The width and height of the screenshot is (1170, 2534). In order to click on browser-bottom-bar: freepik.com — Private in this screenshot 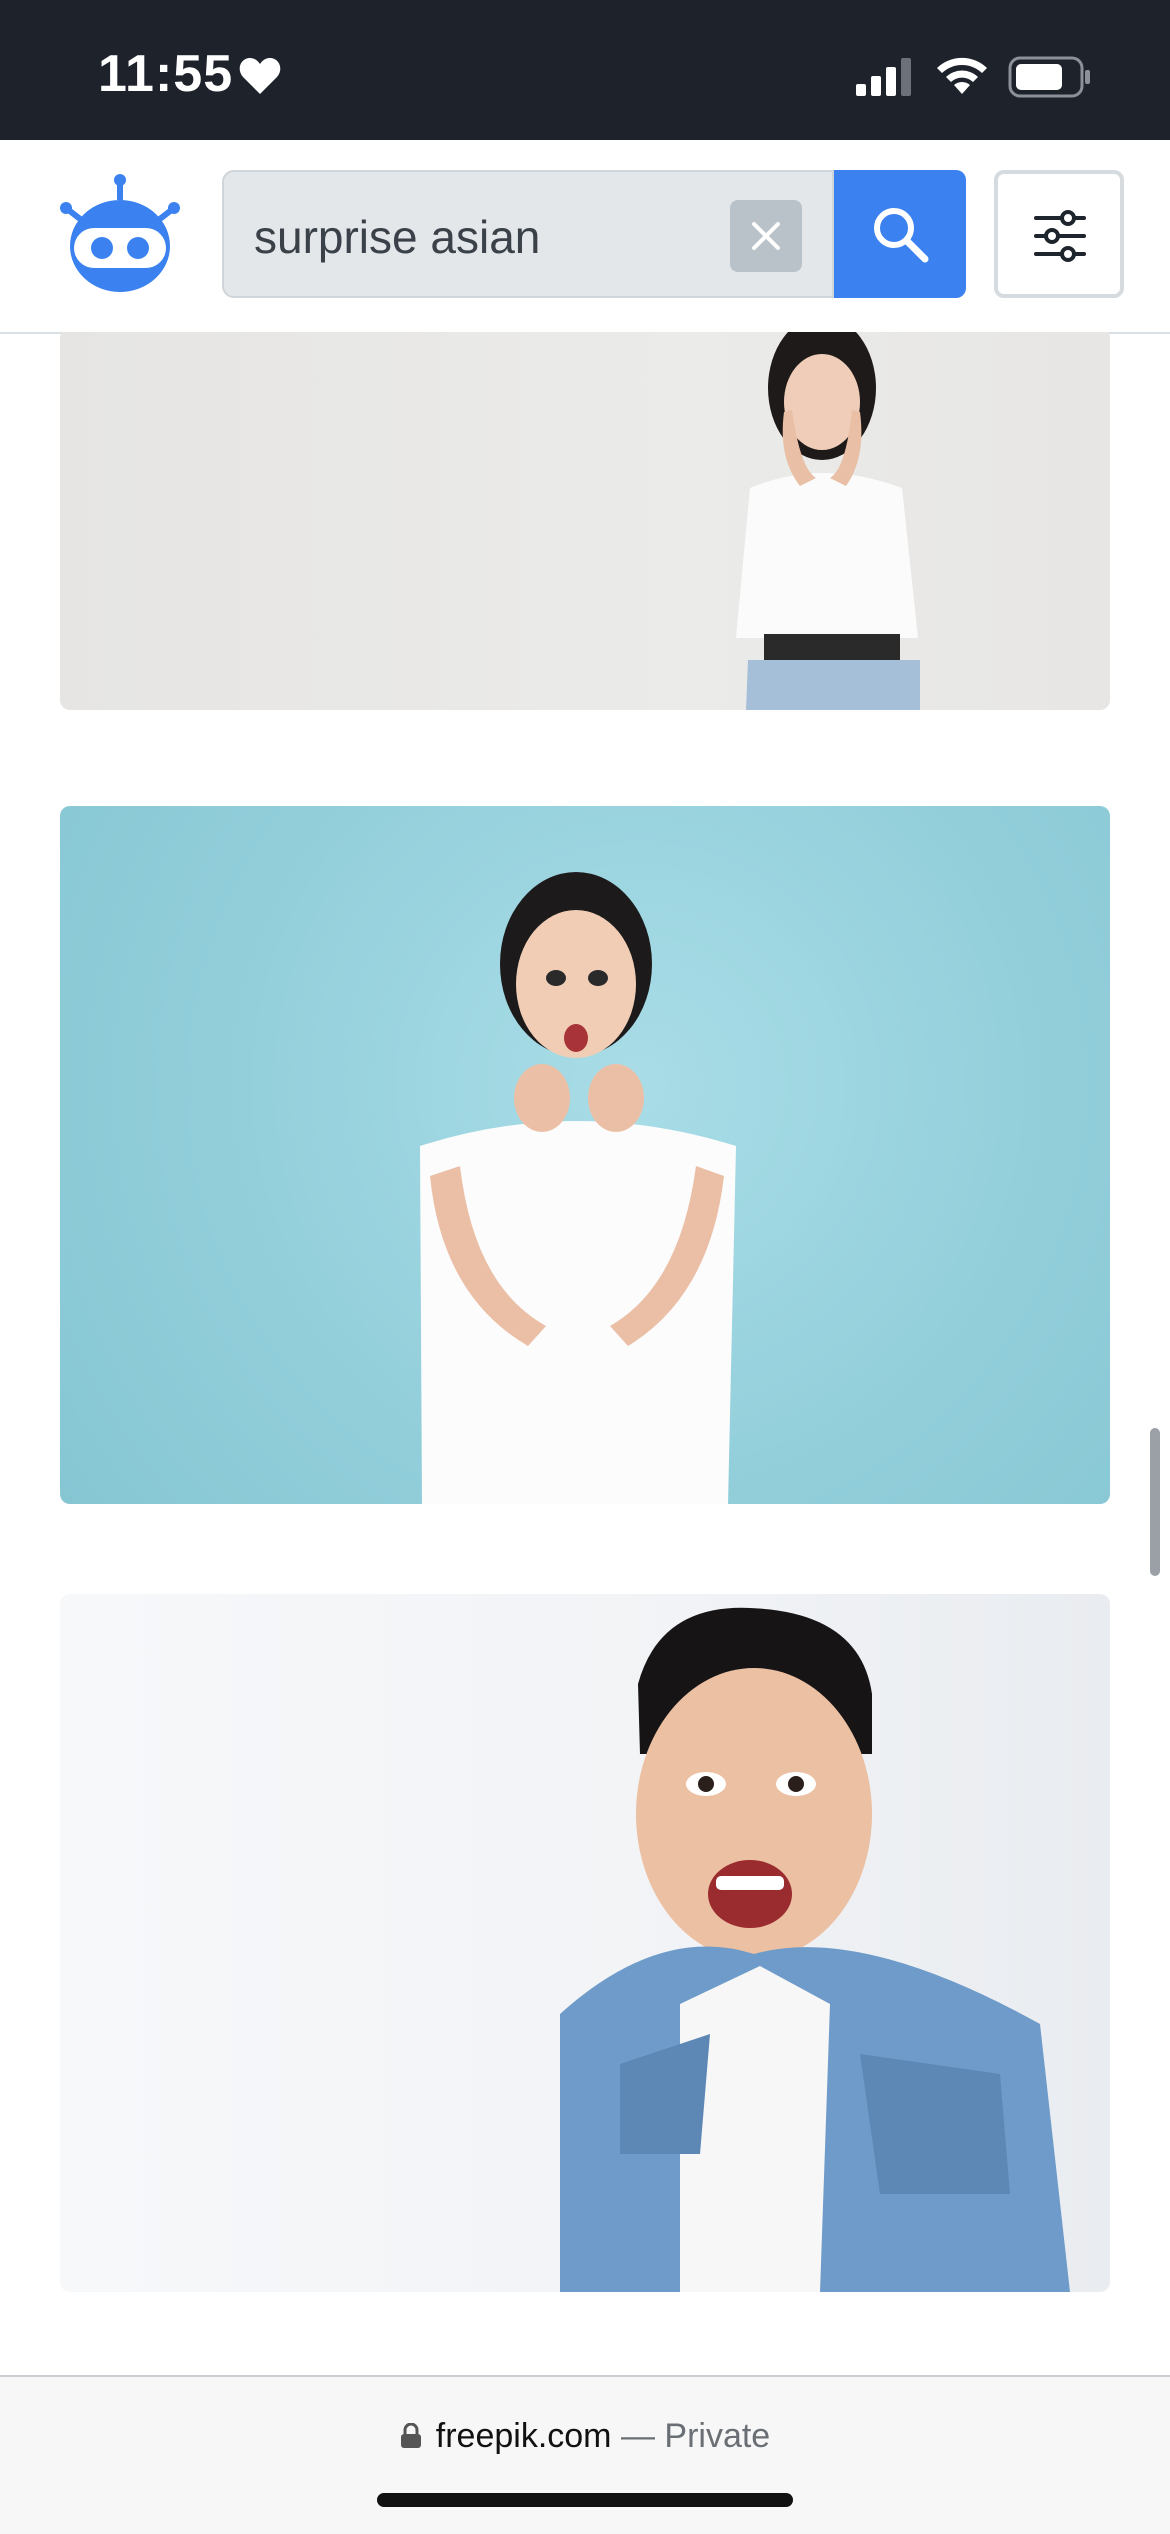, I will do `click(585, 2454)`.